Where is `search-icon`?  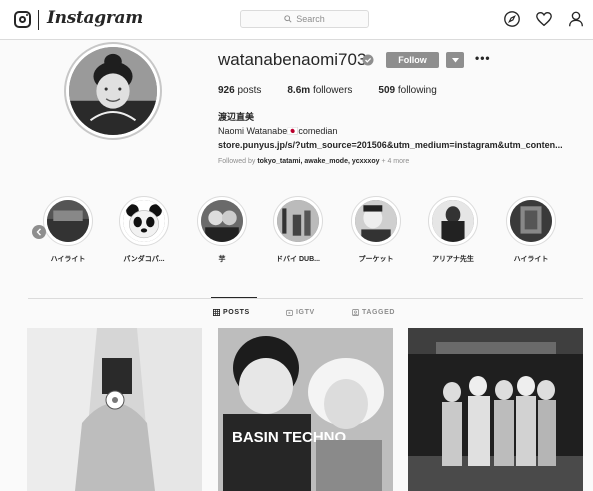 search-icon is located at coordinates (288, 19).